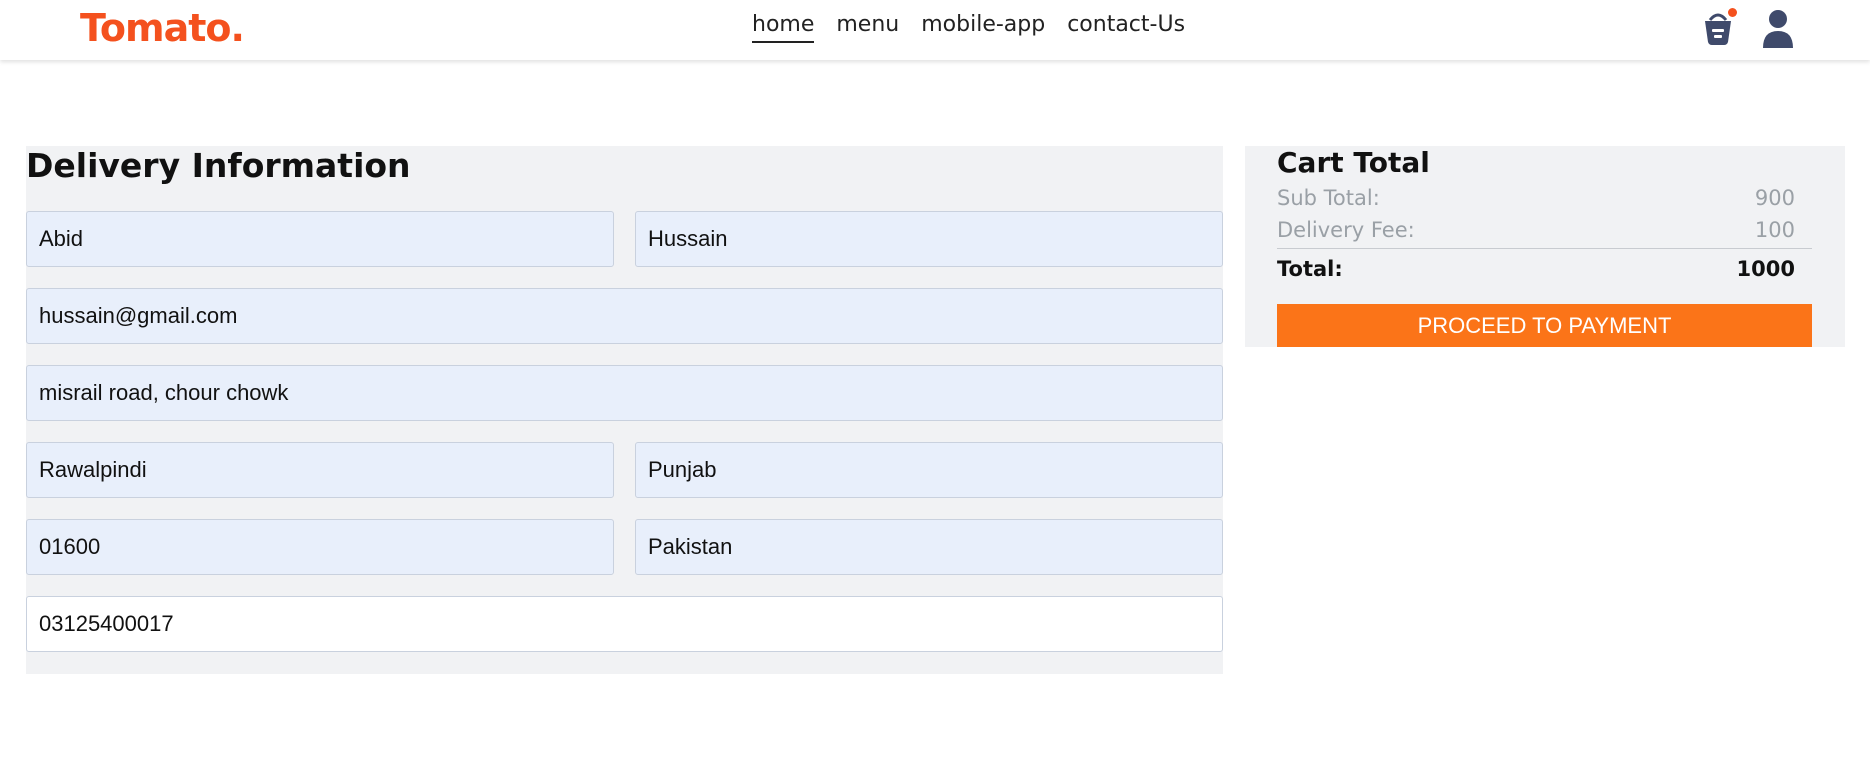 The height and width of the screenshot is (760, 1870). Describe the element at coordinates (929, 239) in the screenshot. I see `last-name-input` at that location.